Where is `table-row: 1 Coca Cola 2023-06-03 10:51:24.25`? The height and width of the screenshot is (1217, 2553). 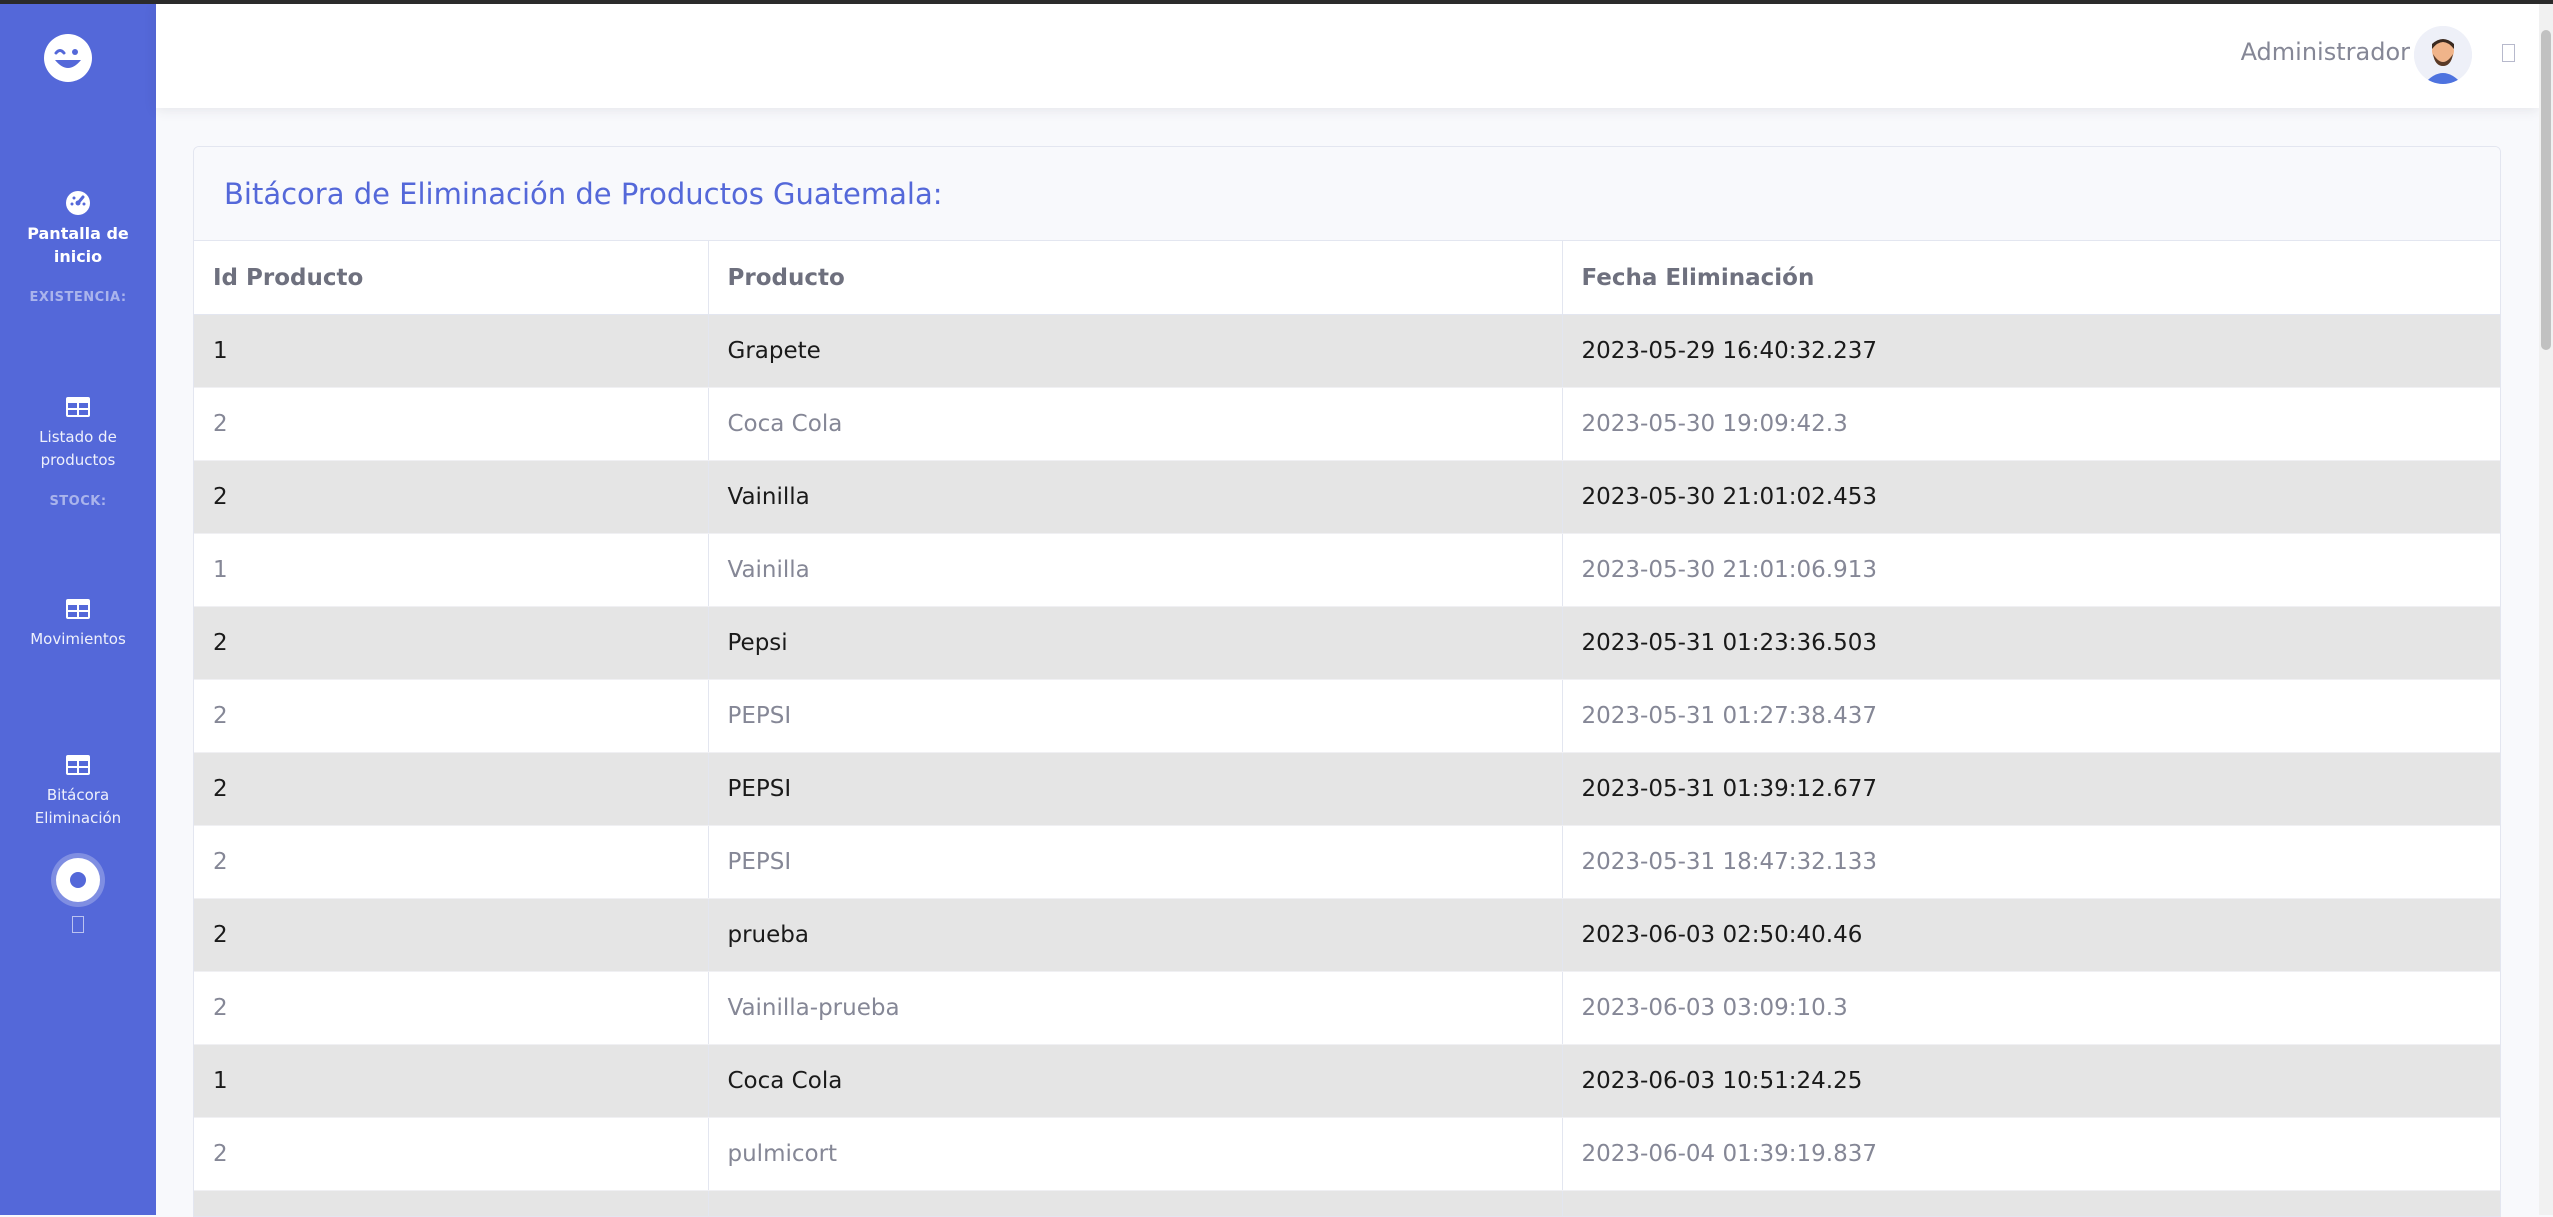 table-row: 1 Coca Cola 2023-06-03 10:51:24.25 is located at coordinates (1347, 1081).